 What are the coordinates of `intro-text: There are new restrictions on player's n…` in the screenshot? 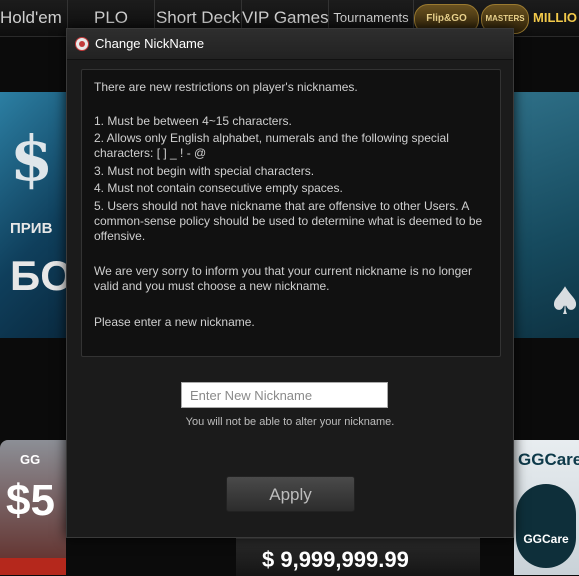 It's located at (226, 87).